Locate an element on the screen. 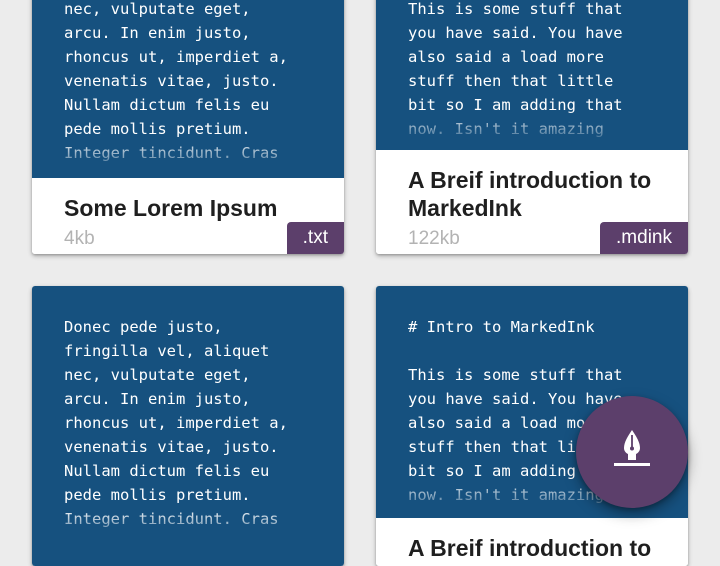 The height and width of the screenshot is (566, 720). file-size: 122kb is located at coordinates (434, 238).